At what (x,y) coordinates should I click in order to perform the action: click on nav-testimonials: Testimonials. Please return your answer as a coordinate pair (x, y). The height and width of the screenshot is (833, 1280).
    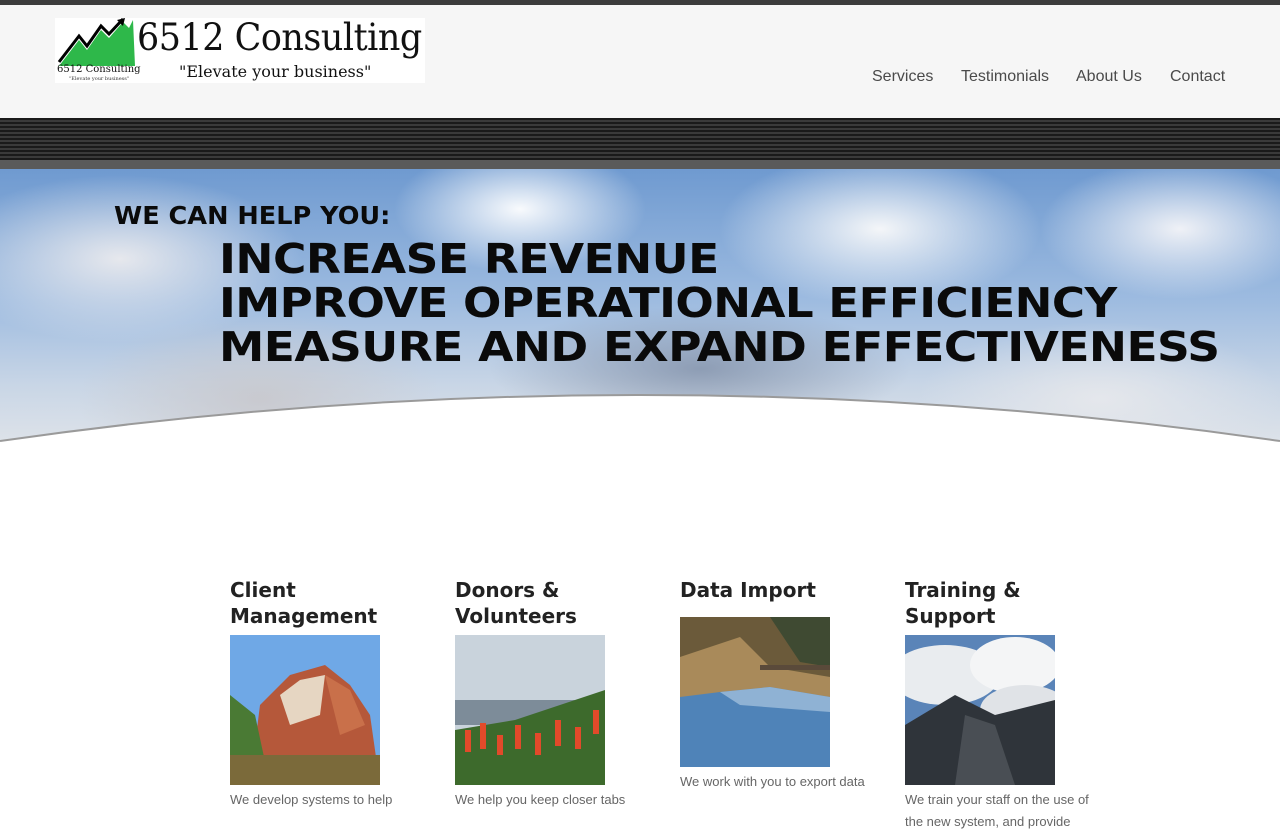
    Looking at the image, I should click on (1005, 77).